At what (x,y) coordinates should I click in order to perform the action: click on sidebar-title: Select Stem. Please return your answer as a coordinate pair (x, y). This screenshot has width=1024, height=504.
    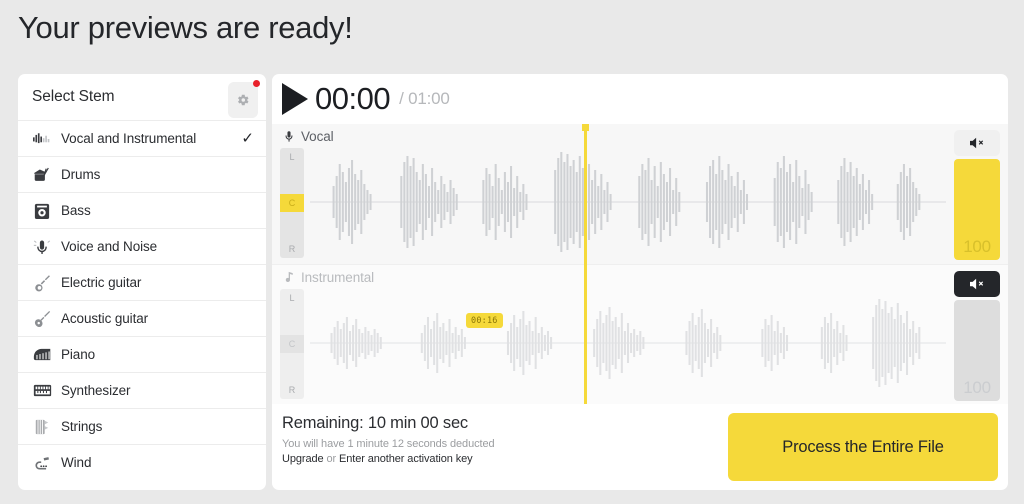
    Looking at the image, I should click on (73, 96).